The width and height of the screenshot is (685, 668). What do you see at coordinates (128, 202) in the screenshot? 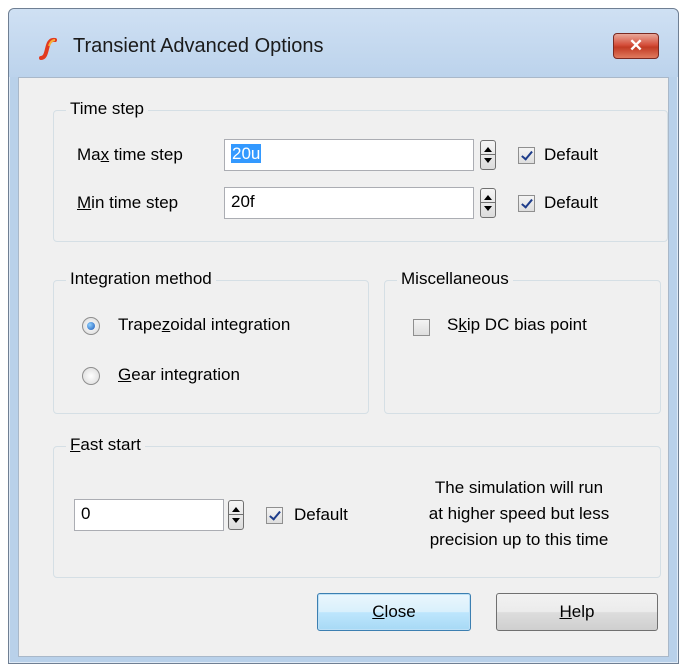
I see `min-time-step-label: Min time step` at bounding box center [128, 202].